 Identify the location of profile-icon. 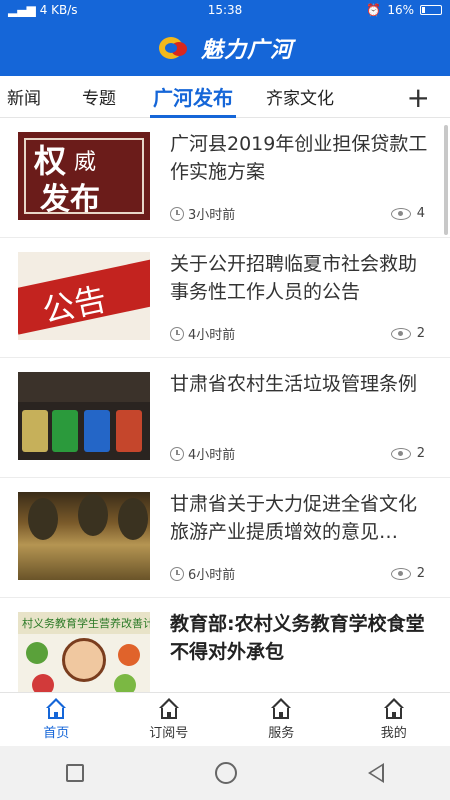
(394, 709).